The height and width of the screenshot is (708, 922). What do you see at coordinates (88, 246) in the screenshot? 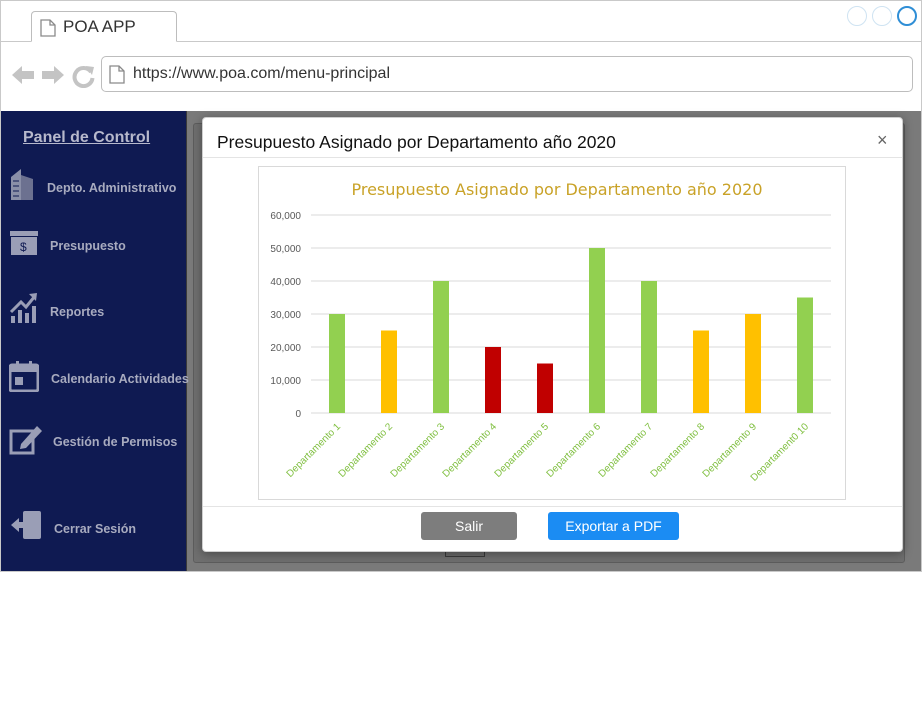
I see `sidebar-item-label: Presupuesto` at bounding box center [88, 246].